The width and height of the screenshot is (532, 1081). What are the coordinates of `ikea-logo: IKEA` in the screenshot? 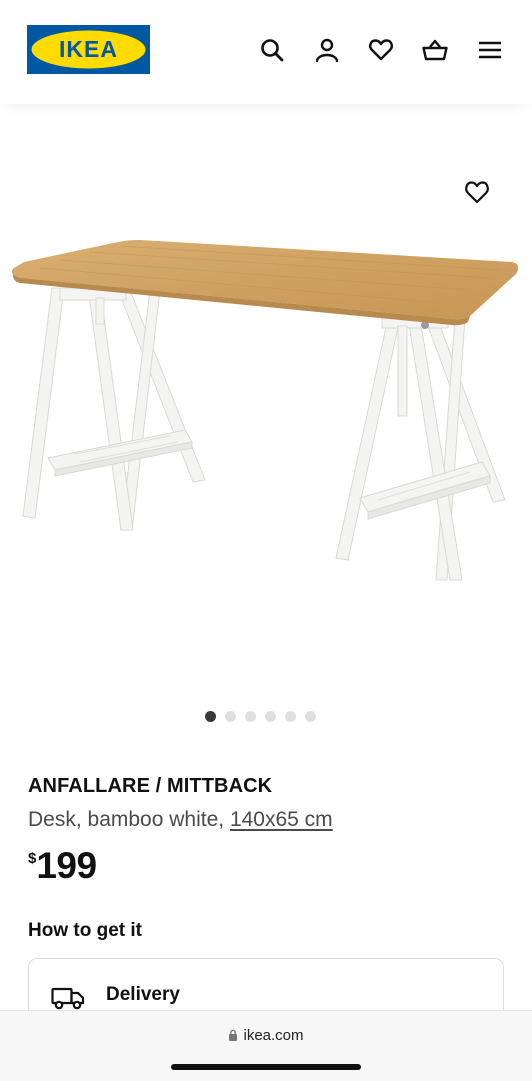 It's located at (88, 49).